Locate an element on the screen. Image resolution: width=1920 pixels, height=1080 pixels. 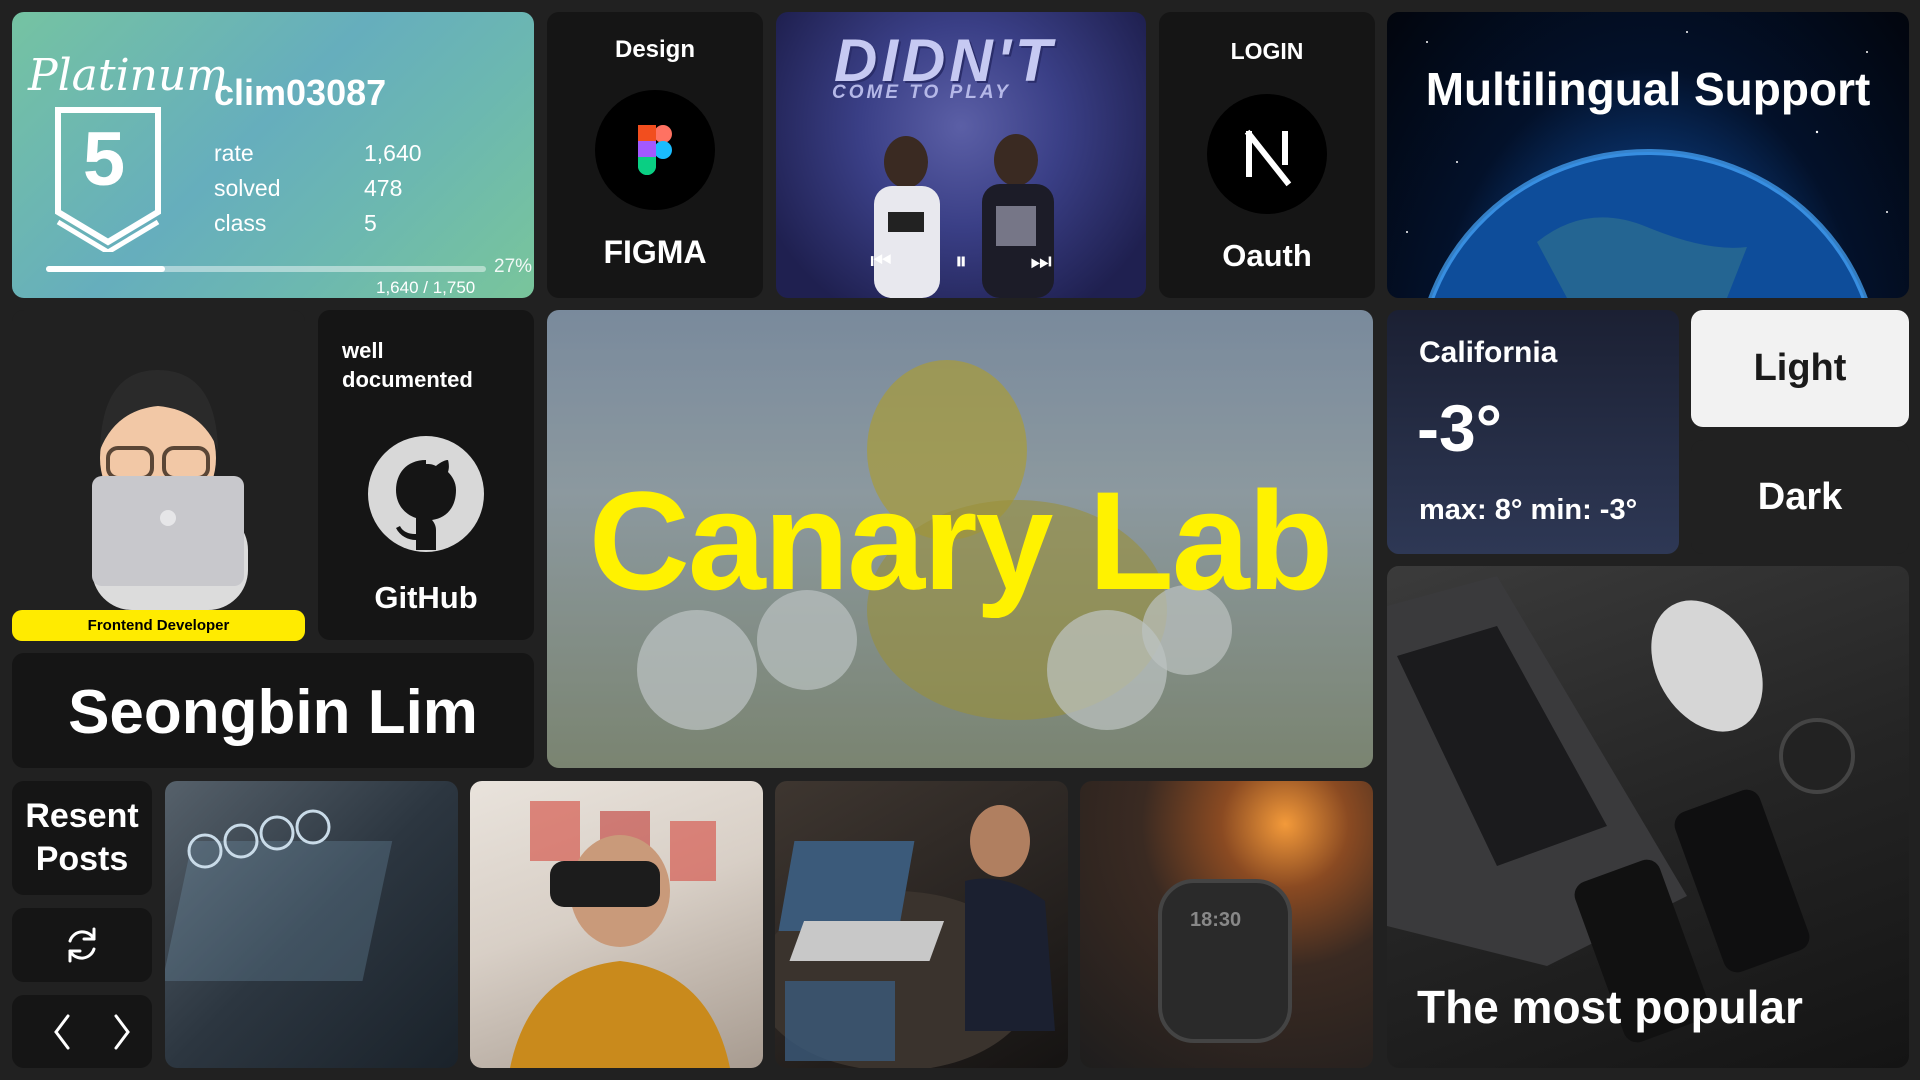
posts-pager is located at coordinates (82, 1031).